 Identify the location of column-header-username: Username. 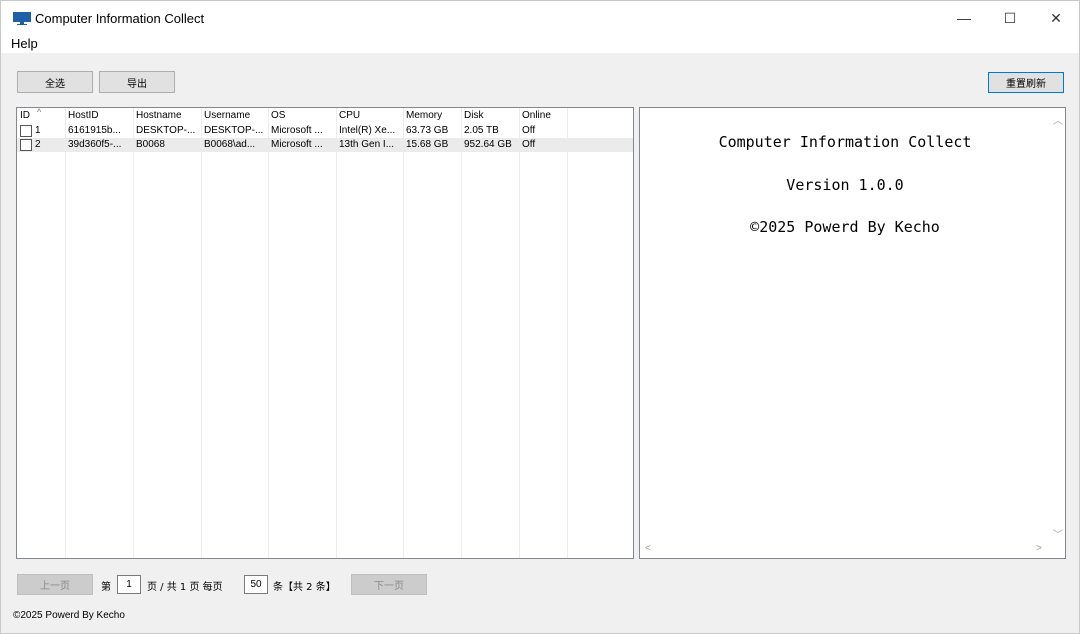
(227, 115).